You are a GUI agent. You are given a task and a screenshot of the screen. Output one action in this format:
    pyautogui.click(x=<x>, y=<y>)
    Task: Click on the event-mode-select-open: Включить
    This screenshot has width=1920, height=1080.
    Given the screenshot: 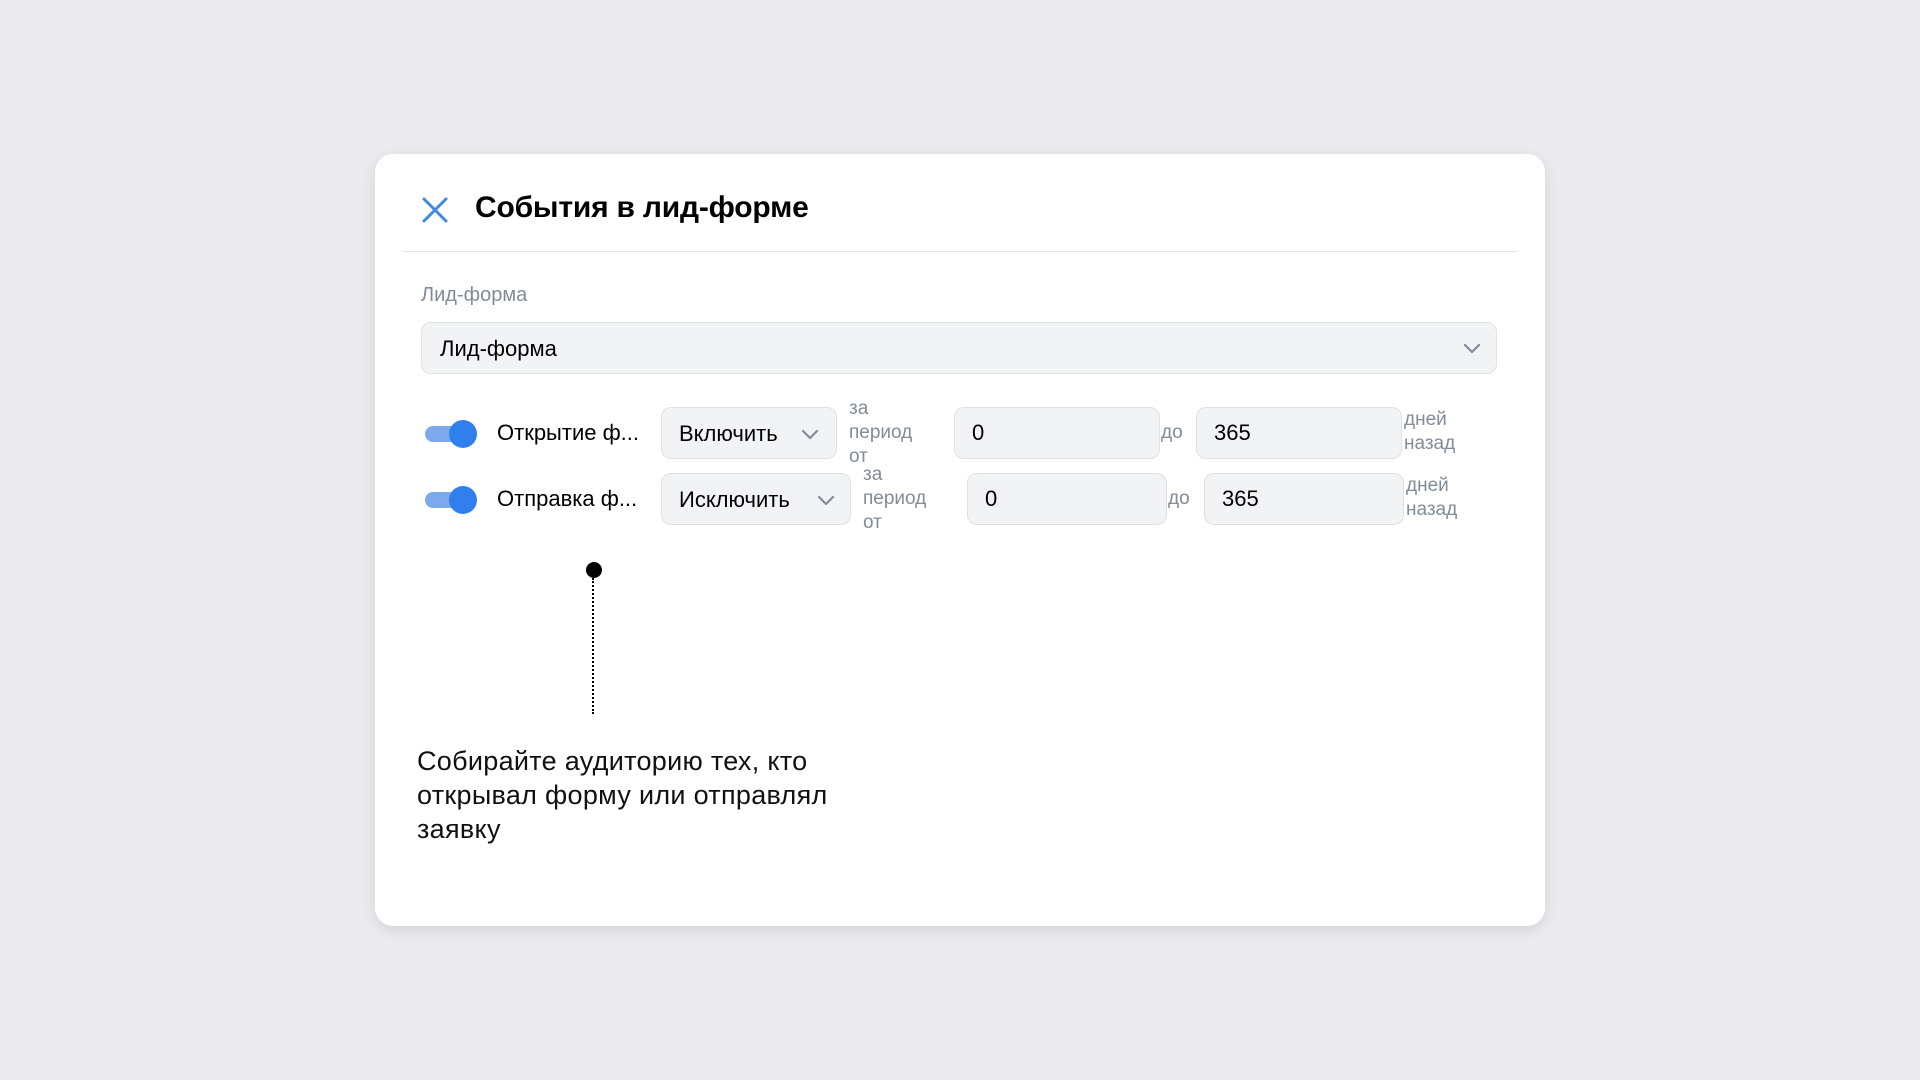 What is the action you would take?
    pyautogui.click(x=749, y=433)
    